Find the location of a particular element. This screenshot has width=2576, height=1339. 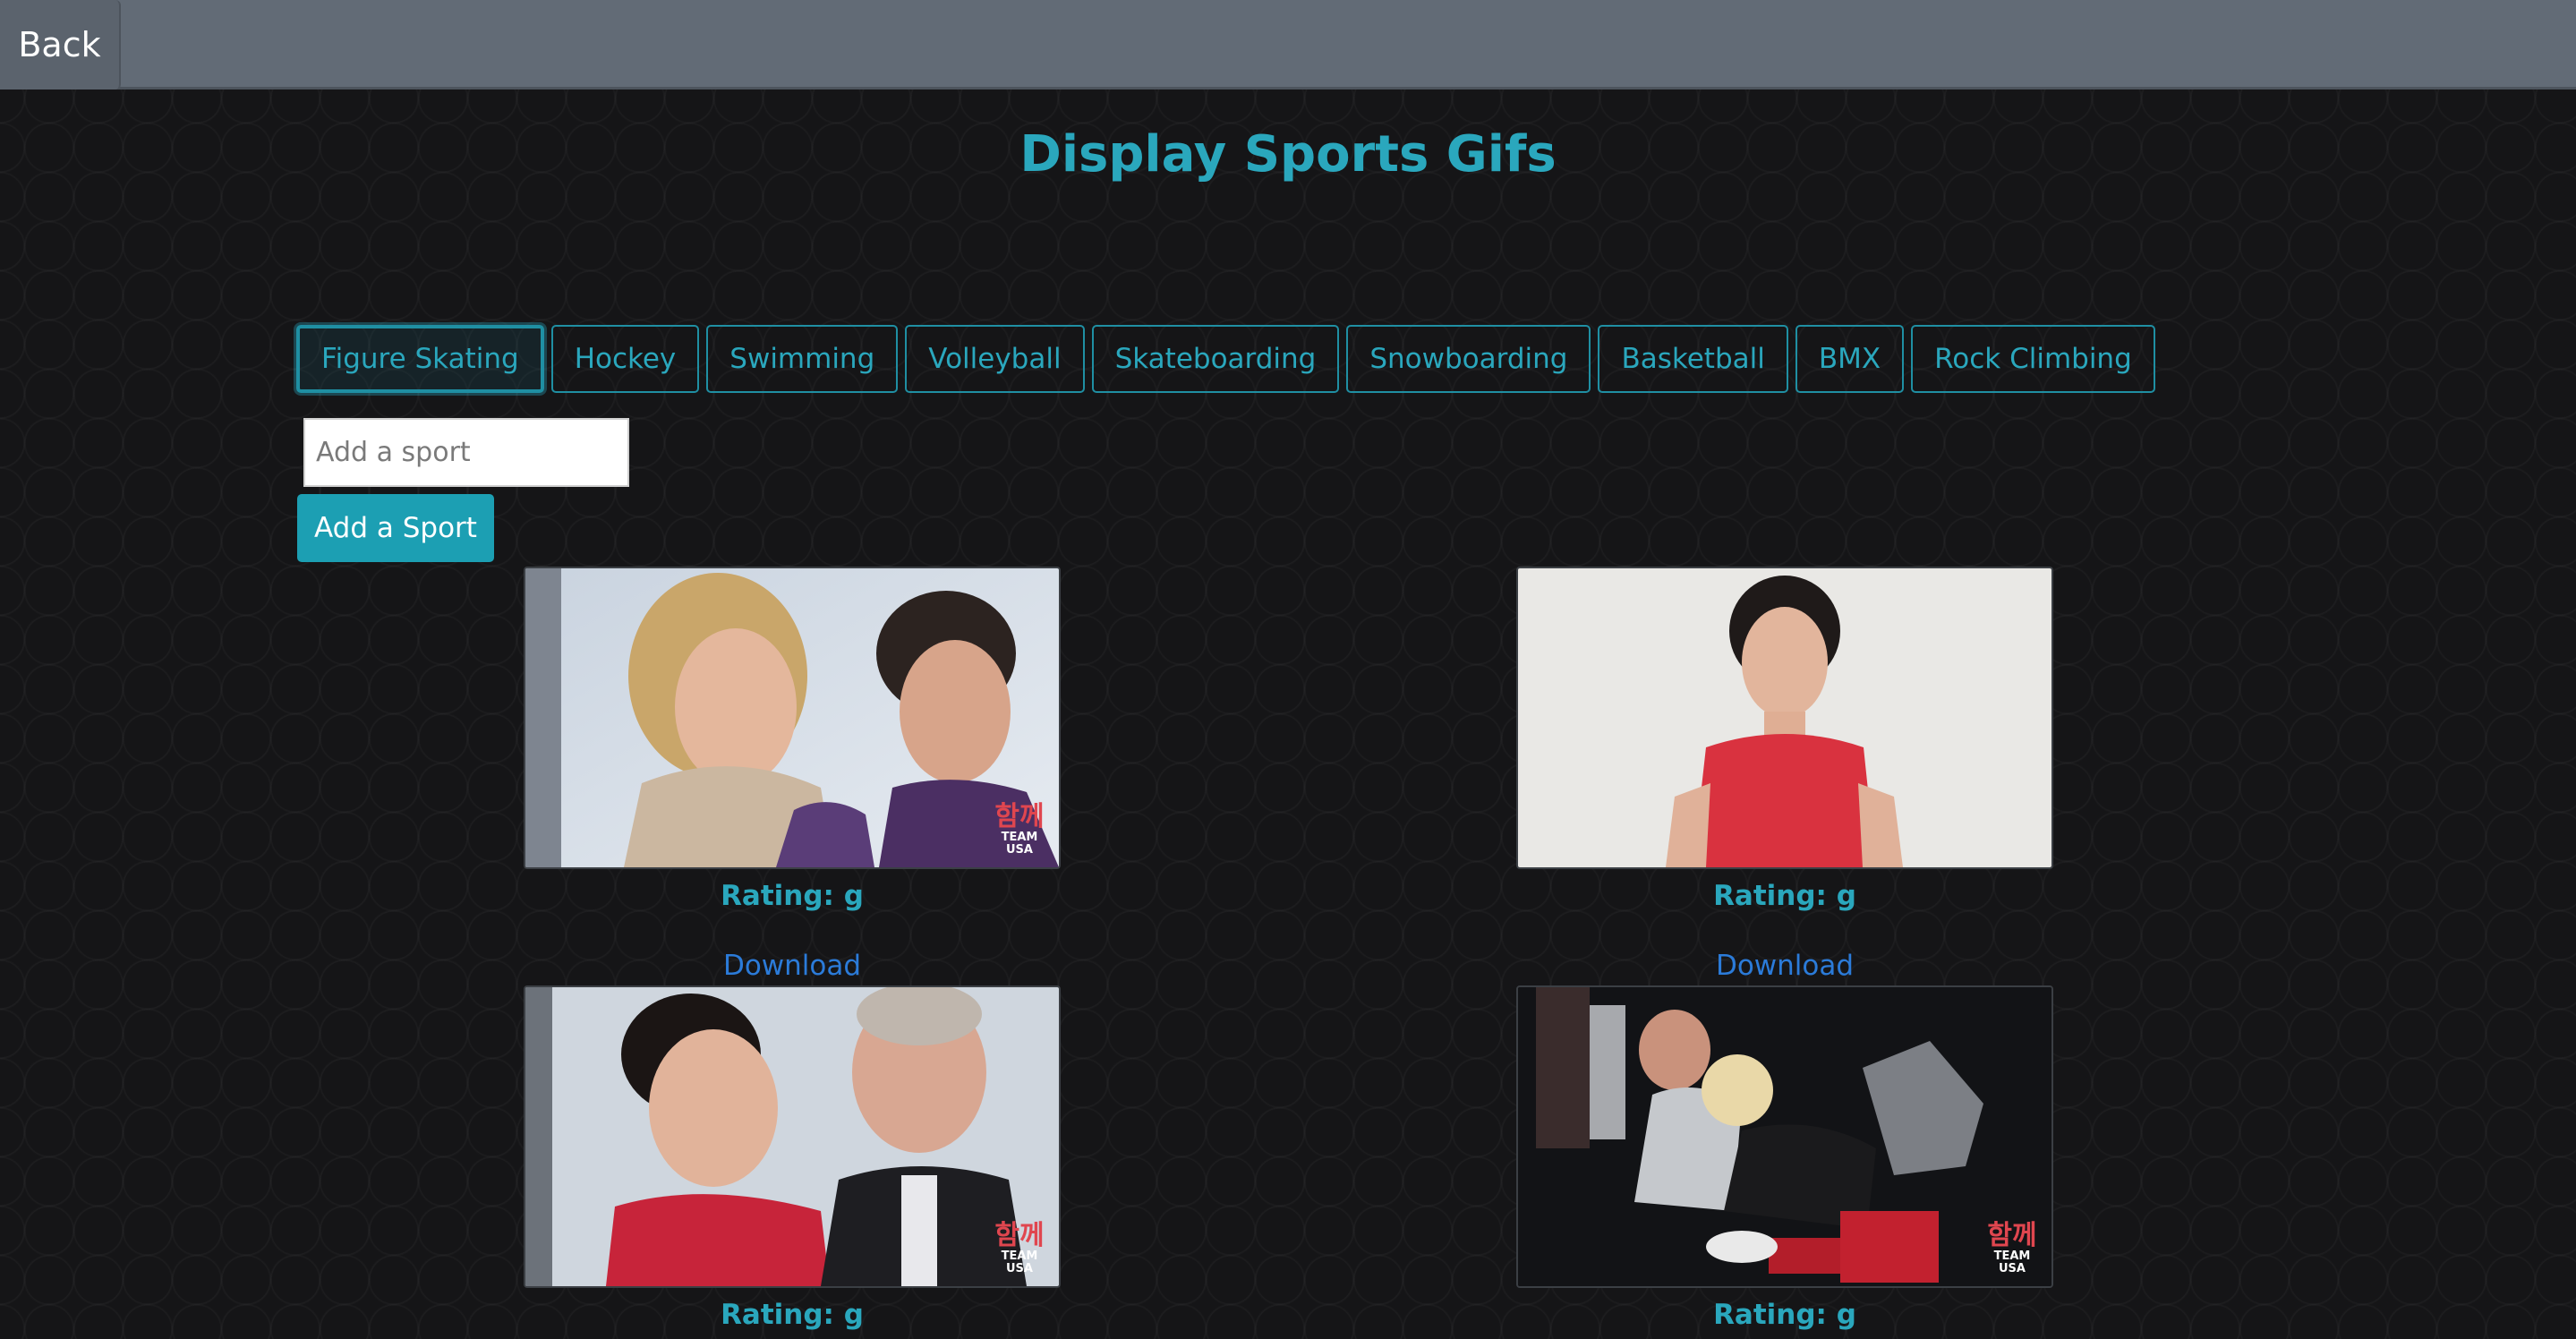

back-button: Back is located at coordinates (60, 45).